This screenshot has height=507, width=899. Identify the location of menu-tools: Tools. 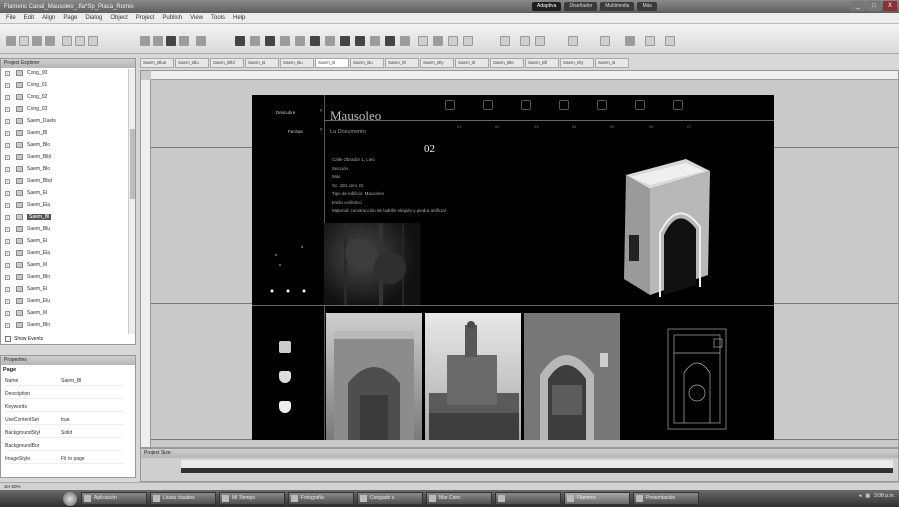
(218, 18).